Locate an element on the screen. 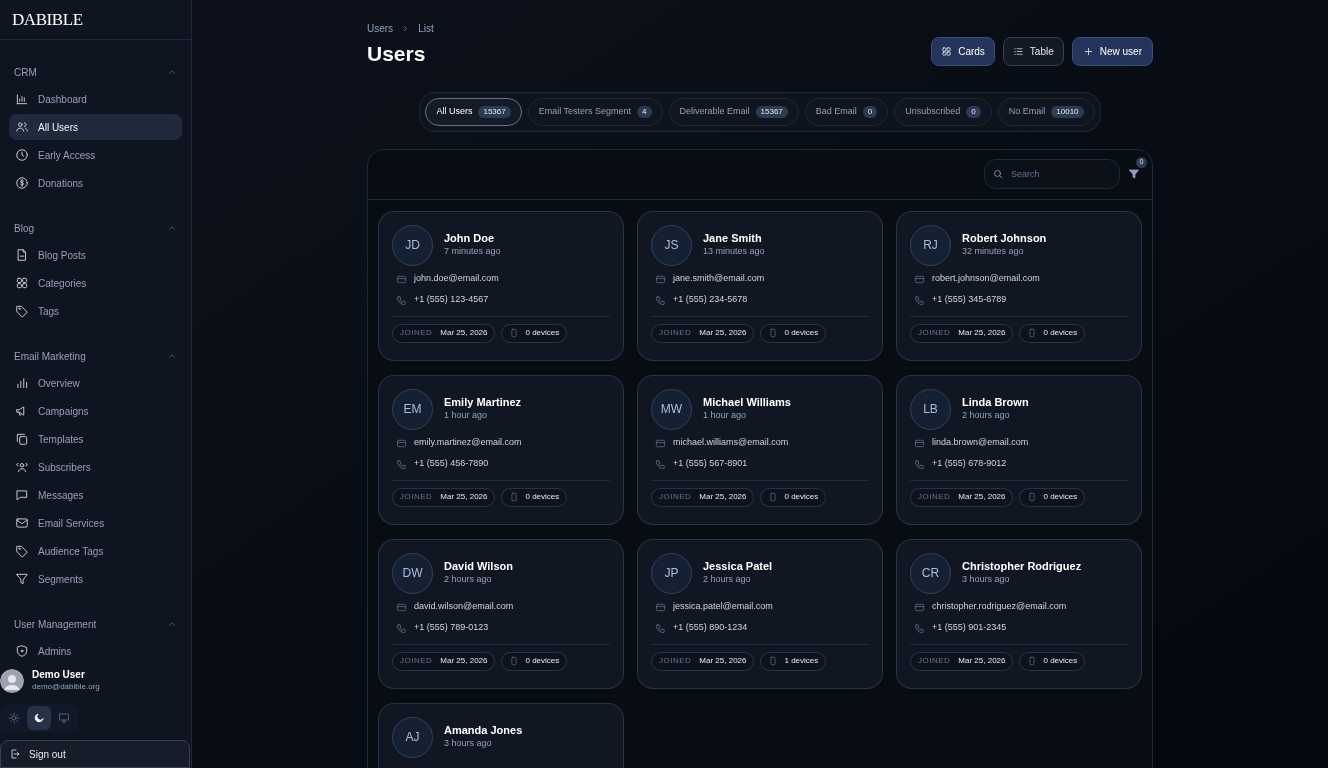 The width and height of the screenshot is (1328, 768). moon-icon is located at coordinates (39, 718).